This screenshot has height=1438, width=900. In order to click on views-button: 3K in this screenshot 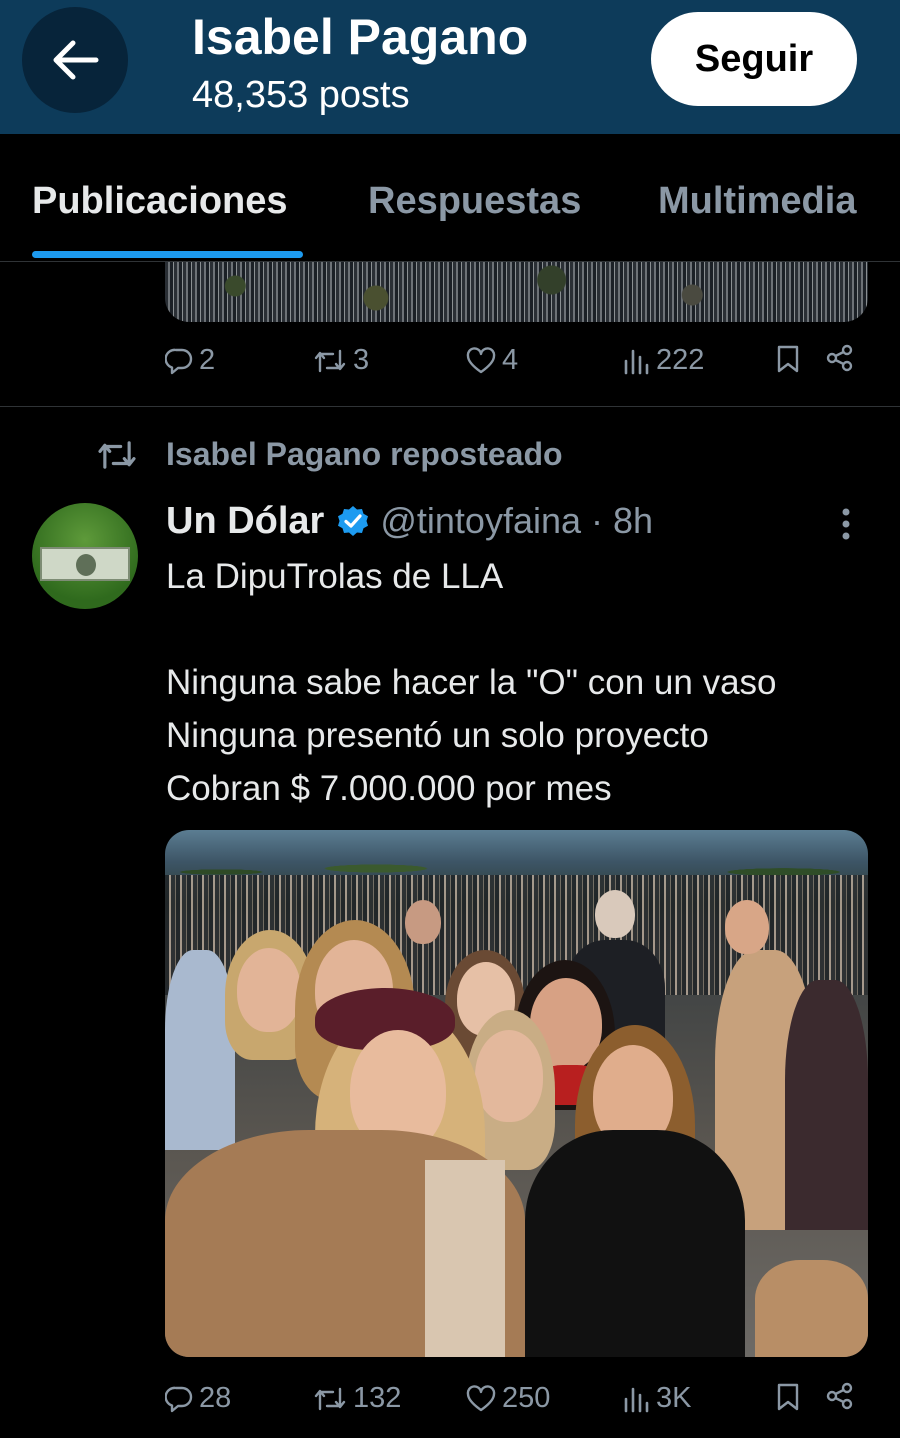, I will do `click(656, 1398)`.